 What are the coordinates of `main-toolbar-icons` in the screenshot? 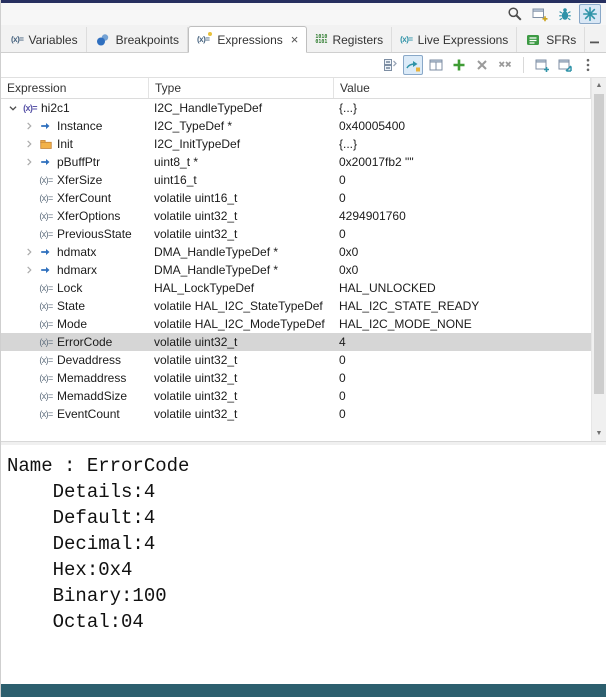 It's located at (552, 14).